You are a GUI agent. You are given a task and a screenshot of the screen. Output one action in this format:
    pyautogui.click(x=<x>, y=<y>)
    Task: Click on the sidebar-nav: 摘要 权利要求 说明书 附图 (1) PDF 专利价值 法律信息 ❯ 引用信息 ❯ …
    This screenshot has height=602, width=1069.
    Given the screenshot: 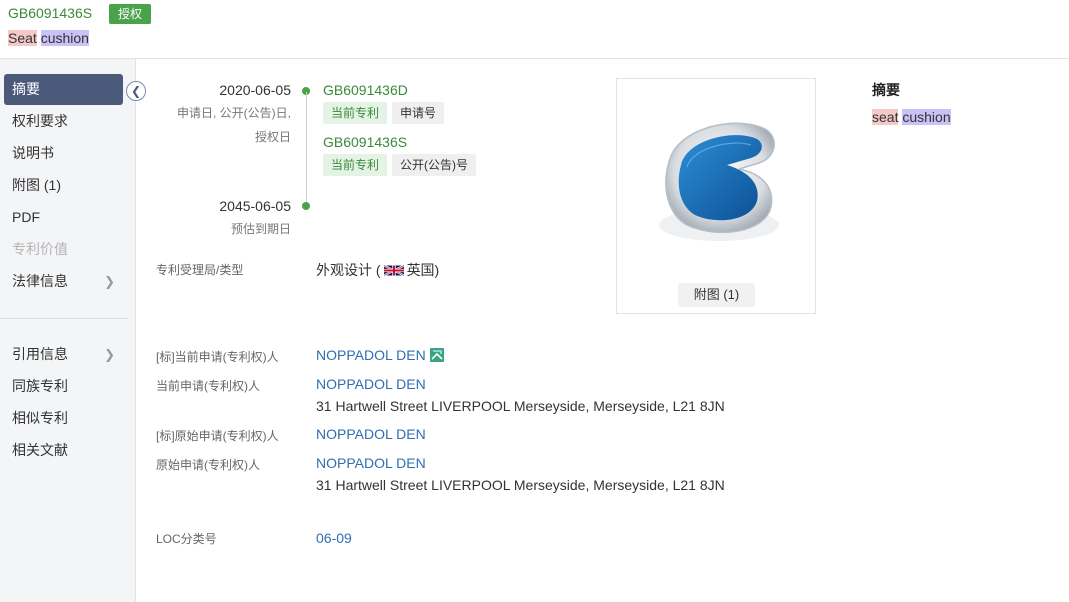 What is the action you would take?
    pyautogui.click(x=68, y=330)
    